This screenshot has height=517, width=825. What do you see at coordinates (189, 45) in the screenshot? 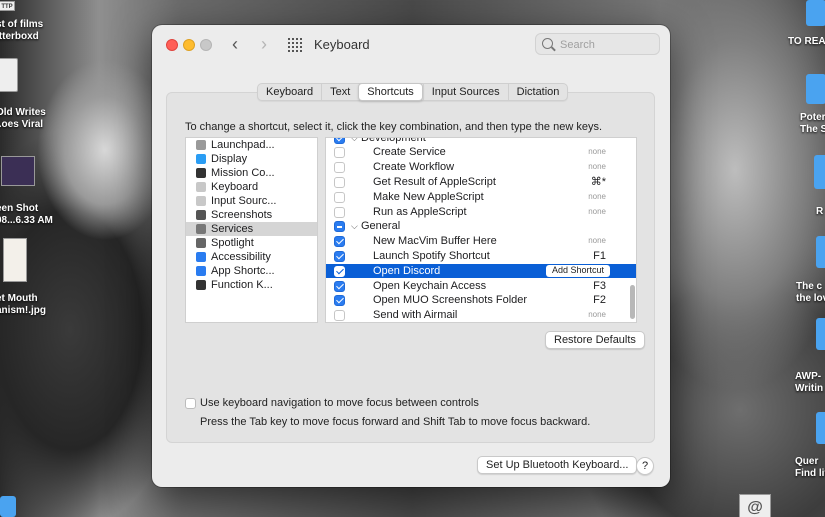
I see `minimize-button` at bounding box center [189, 45].